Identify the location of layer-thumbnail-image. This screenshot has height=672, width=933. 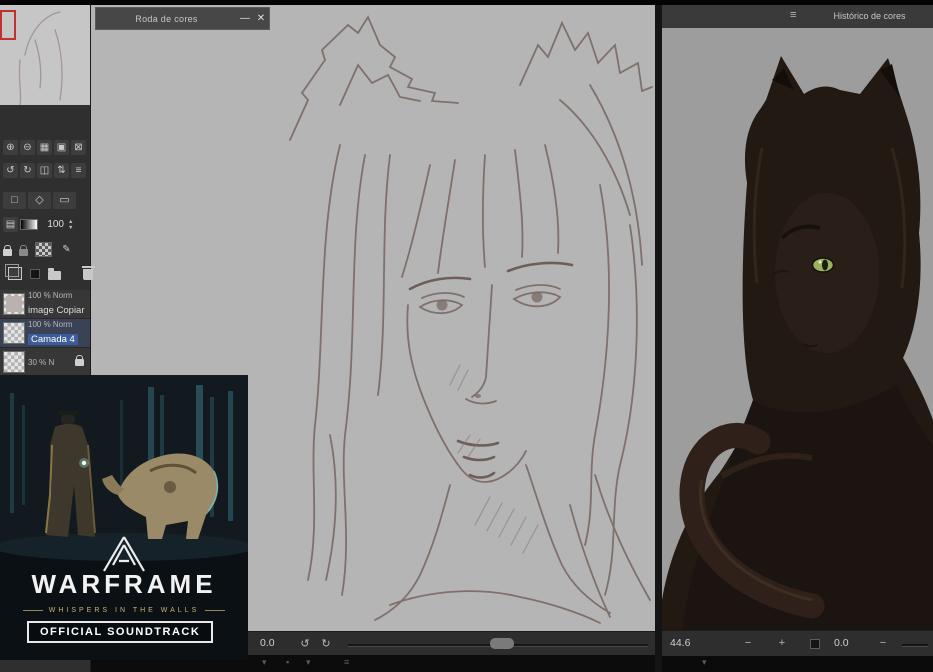
(14, 304).